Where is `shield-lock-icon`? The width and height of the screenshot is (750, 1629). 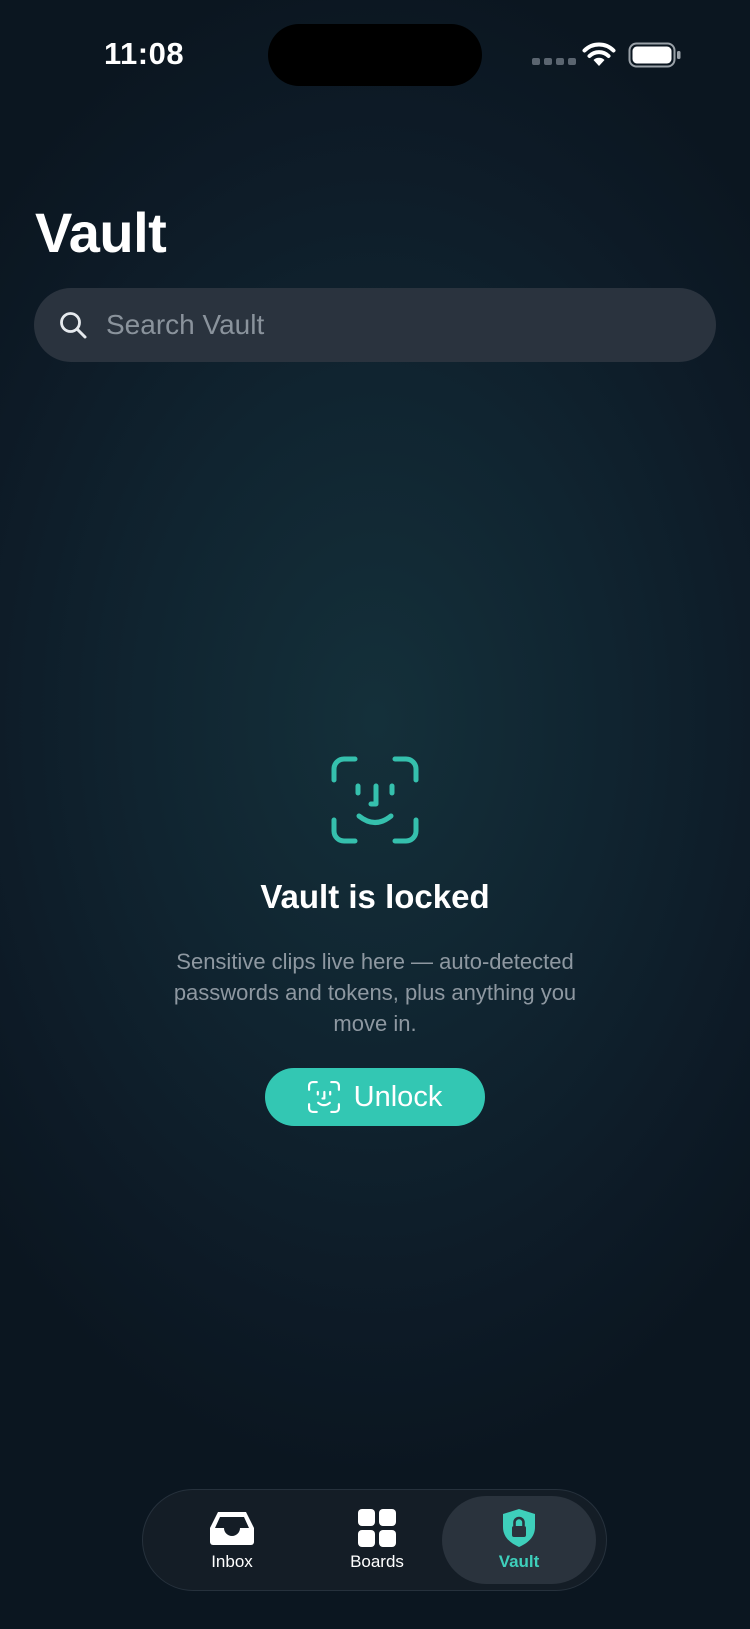 shield-lock-icon is located at coordinates (519, 1528).